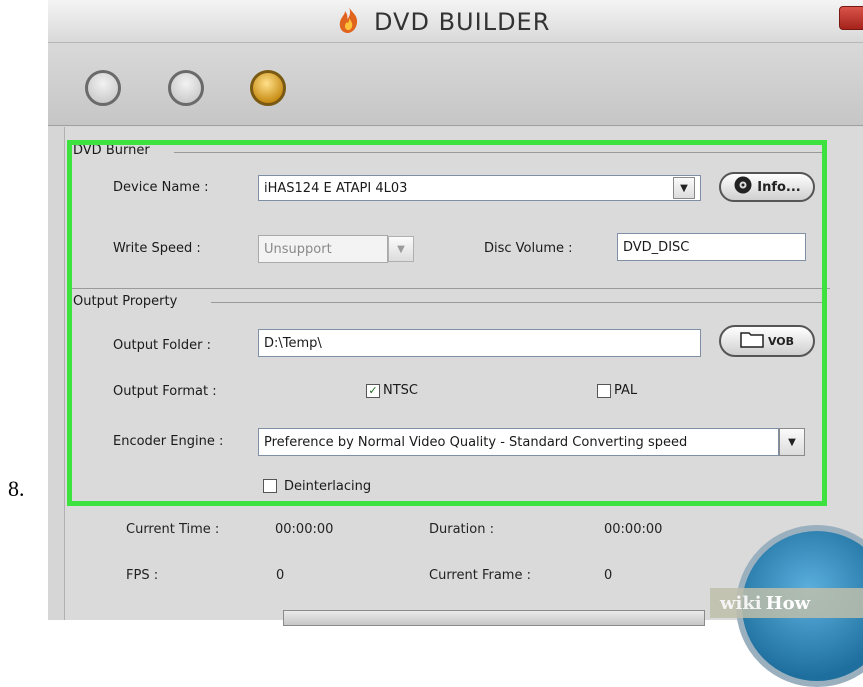 The width and height of the screenshot is (863, 687). What do you see at coordinates (633, 529) in the screenshot?
I see `duration-value: 00:00:00` at bounding box center [633, 529].